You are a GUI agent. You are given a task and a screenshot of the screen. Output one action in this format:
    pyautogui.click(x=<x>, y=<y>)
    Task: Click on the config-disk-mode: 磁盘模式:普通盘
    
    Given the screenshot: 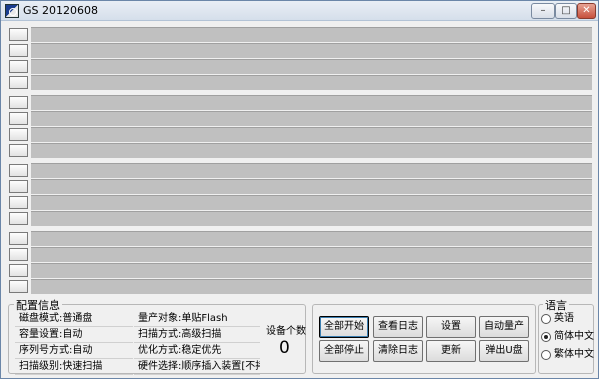 What is the action you would take?
    pyautogui.click(x=74, y=319)
    